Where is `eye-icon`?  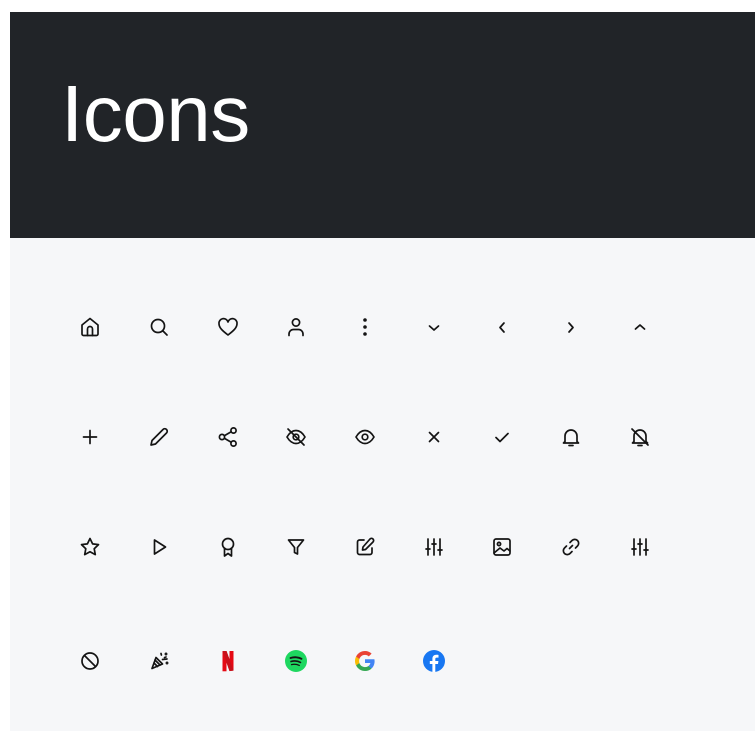 eye-icon is located at coordinates (365, 437).